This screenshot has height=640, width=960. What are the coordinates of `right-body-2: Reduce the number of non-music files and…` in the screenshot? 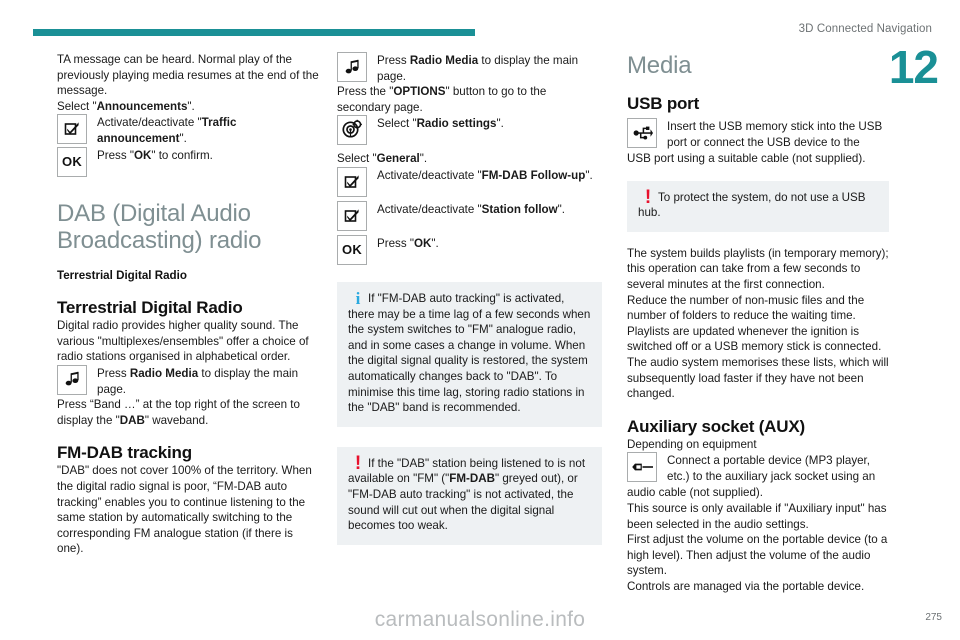 It's located at (746, 308).